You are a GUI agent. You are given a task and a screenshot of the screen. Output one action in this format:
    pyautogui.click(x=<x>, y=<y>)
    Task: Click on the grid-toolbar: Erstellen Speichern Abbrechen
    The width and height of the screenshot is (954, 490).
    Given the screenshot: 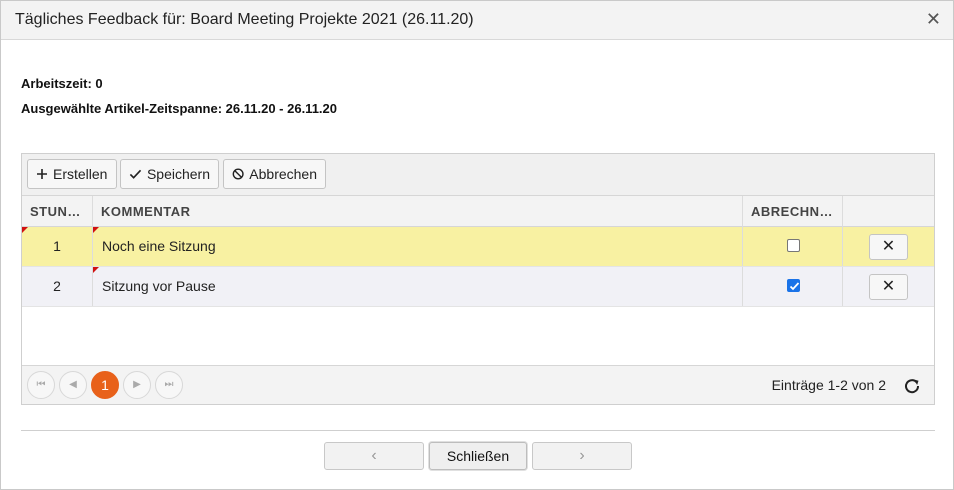 What is the action you would take?
    pyautogui.click(x=478, y=175)
    